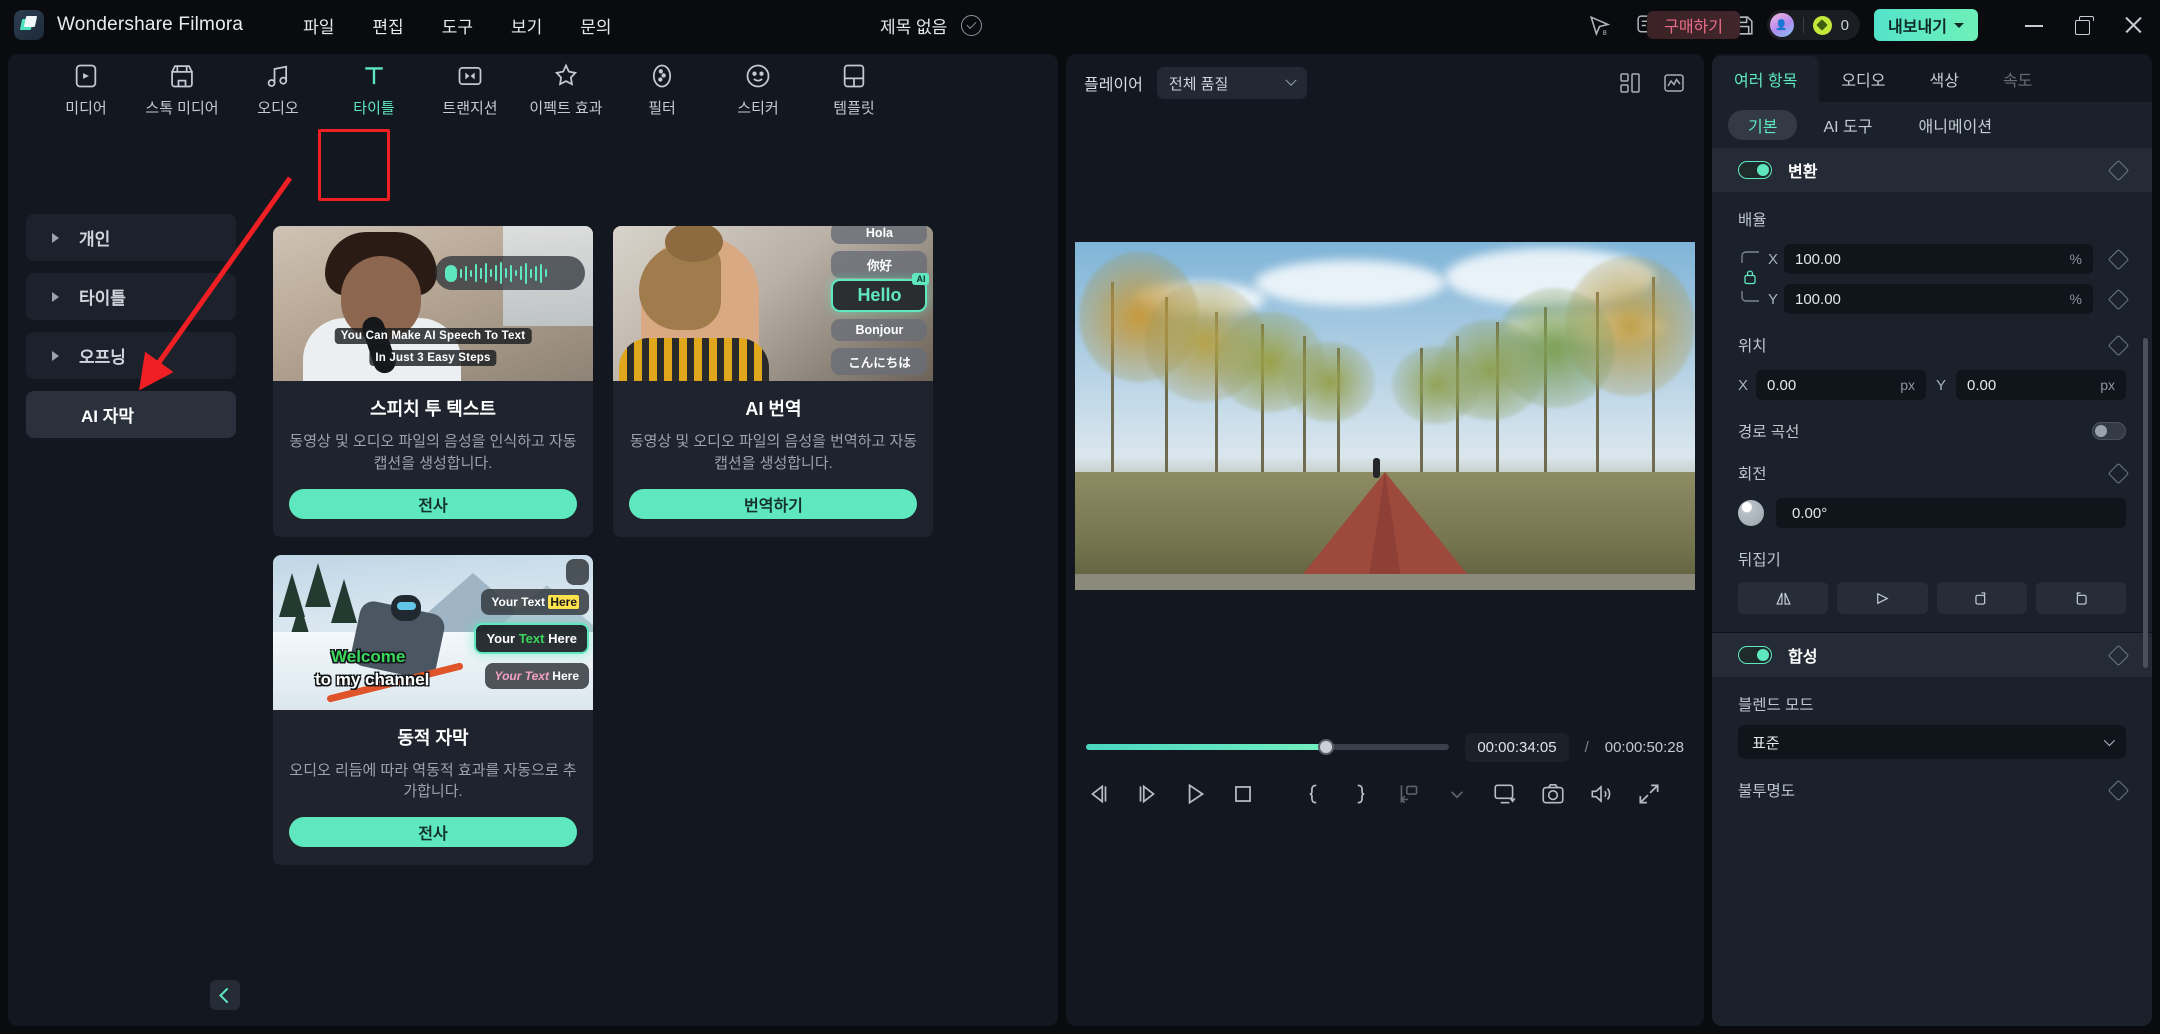 The image size is (2160, 1034). Describe the element at coordinates (86, 90) in the screenshot. I see `tab-media: 미디어` at that location.